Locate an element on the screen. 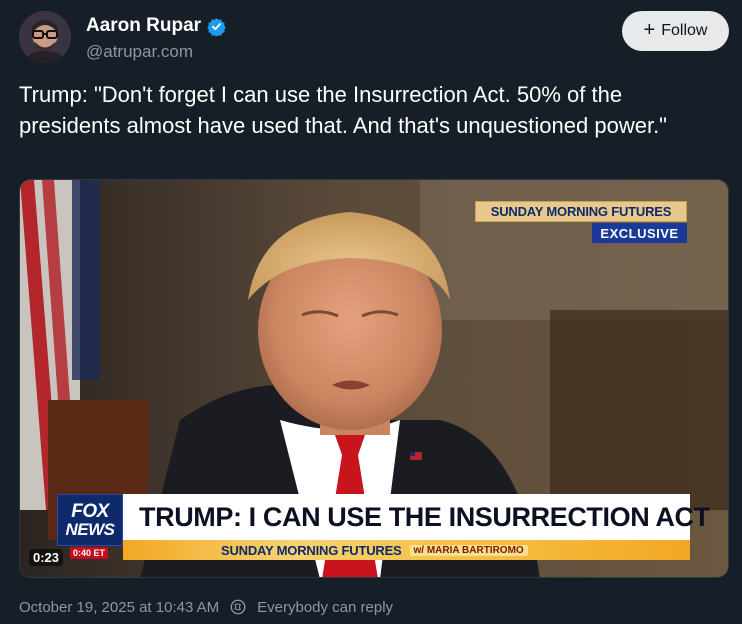 The width and height of the screenshot is (742, 624). plus-icon: + is located at coordinates (649, 30).